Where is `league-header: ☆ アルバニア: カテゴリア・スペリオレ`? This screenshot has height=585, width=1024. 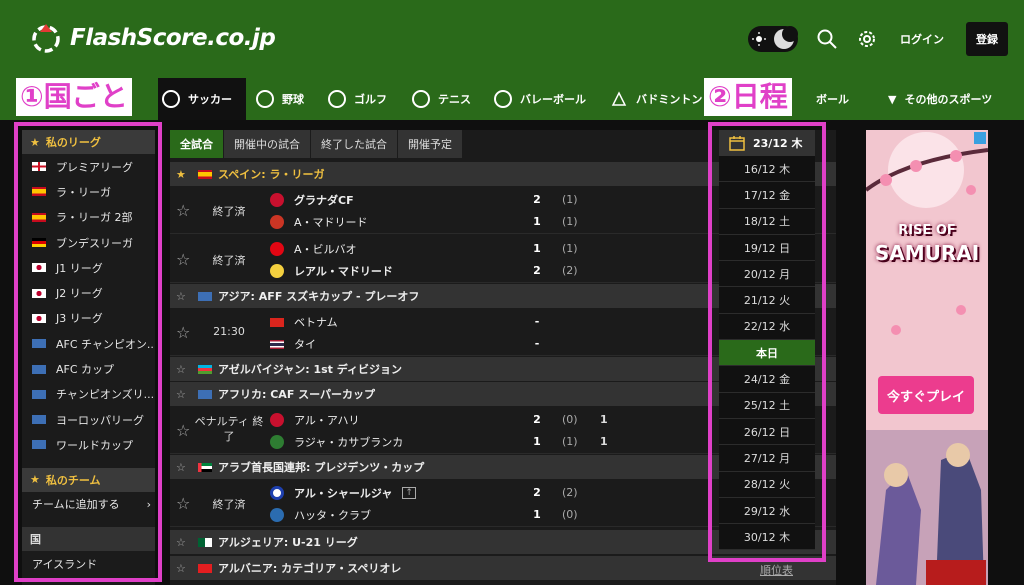 league-header: ☆ アルバニア: カテゴリア・スペリオレ is located at coordinates (503, 568).